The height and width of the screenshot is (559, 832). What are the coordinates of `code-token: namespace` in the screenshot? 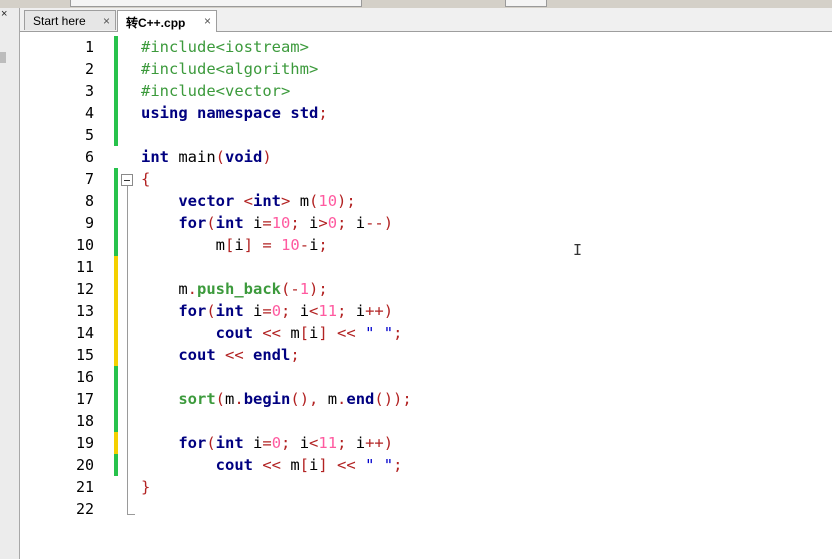 It's located at (239, 113).